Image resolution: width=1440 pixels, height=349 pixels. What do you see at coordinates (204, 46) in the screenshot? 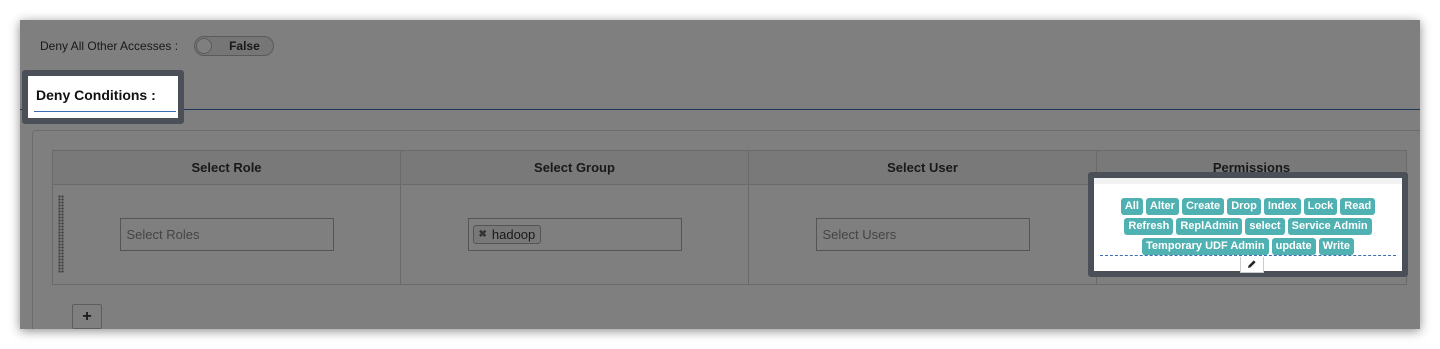
I see `toggle-knob` at bounding box center [204, 46].